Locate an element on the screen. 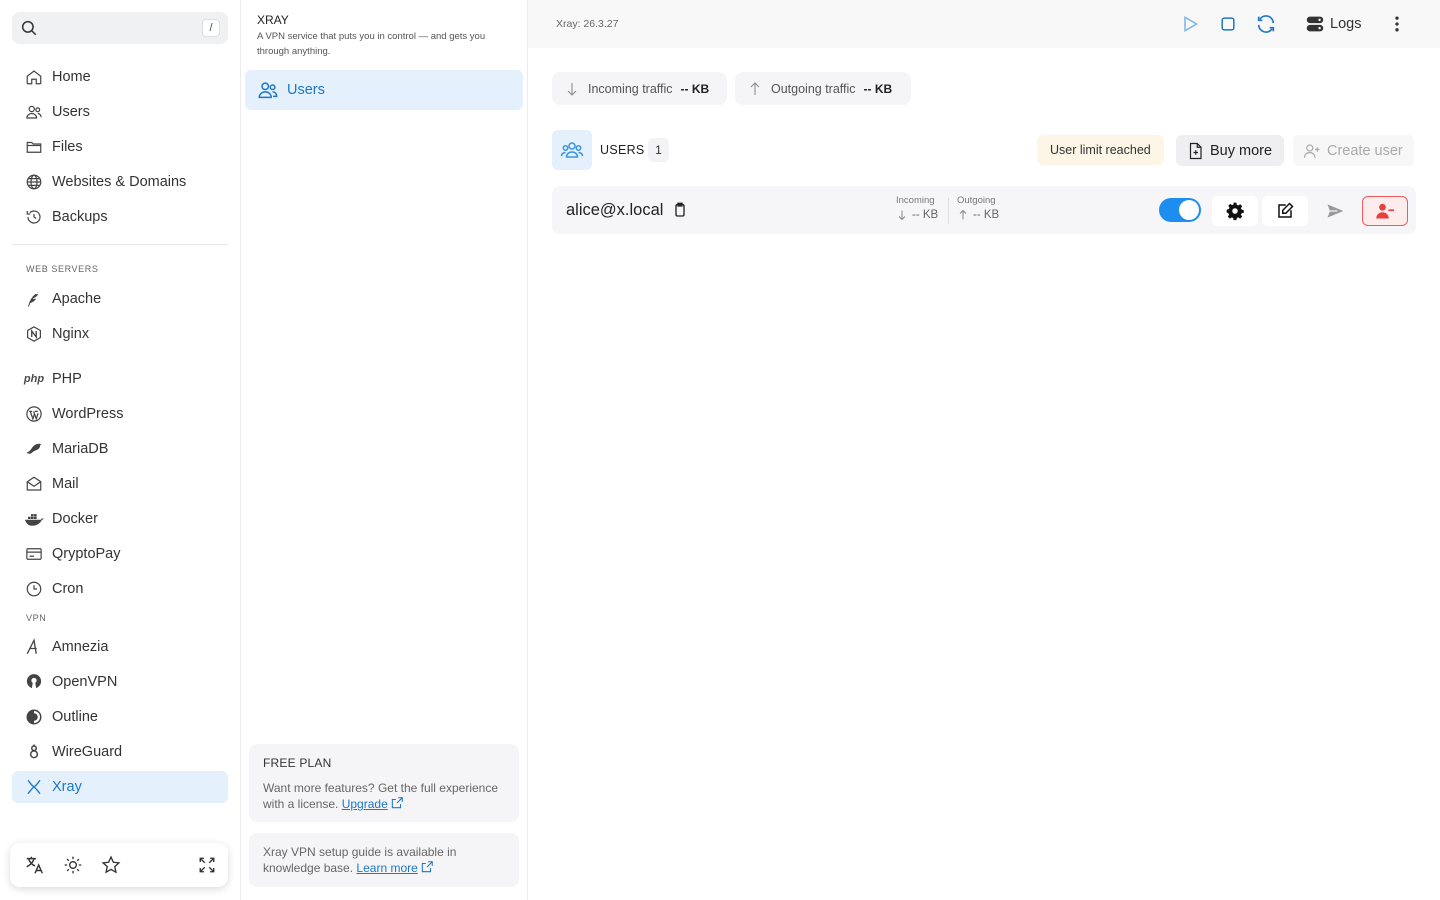 This screenshot has width=1440, height=900. user-enabled-toggle is located at coordinates (1180, 210).